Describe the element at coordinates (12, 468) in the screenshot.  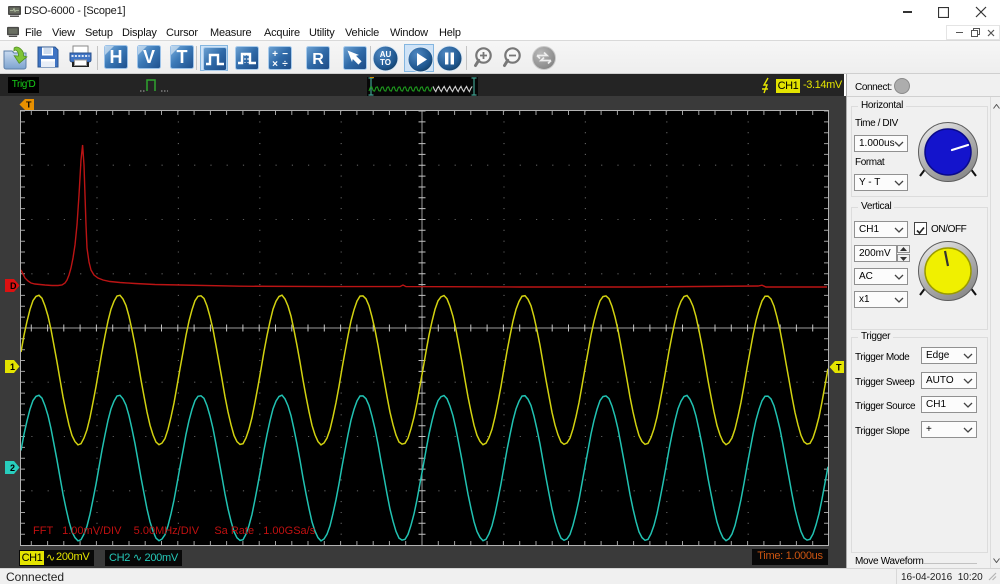
I see `svg-text: 2` at that location.